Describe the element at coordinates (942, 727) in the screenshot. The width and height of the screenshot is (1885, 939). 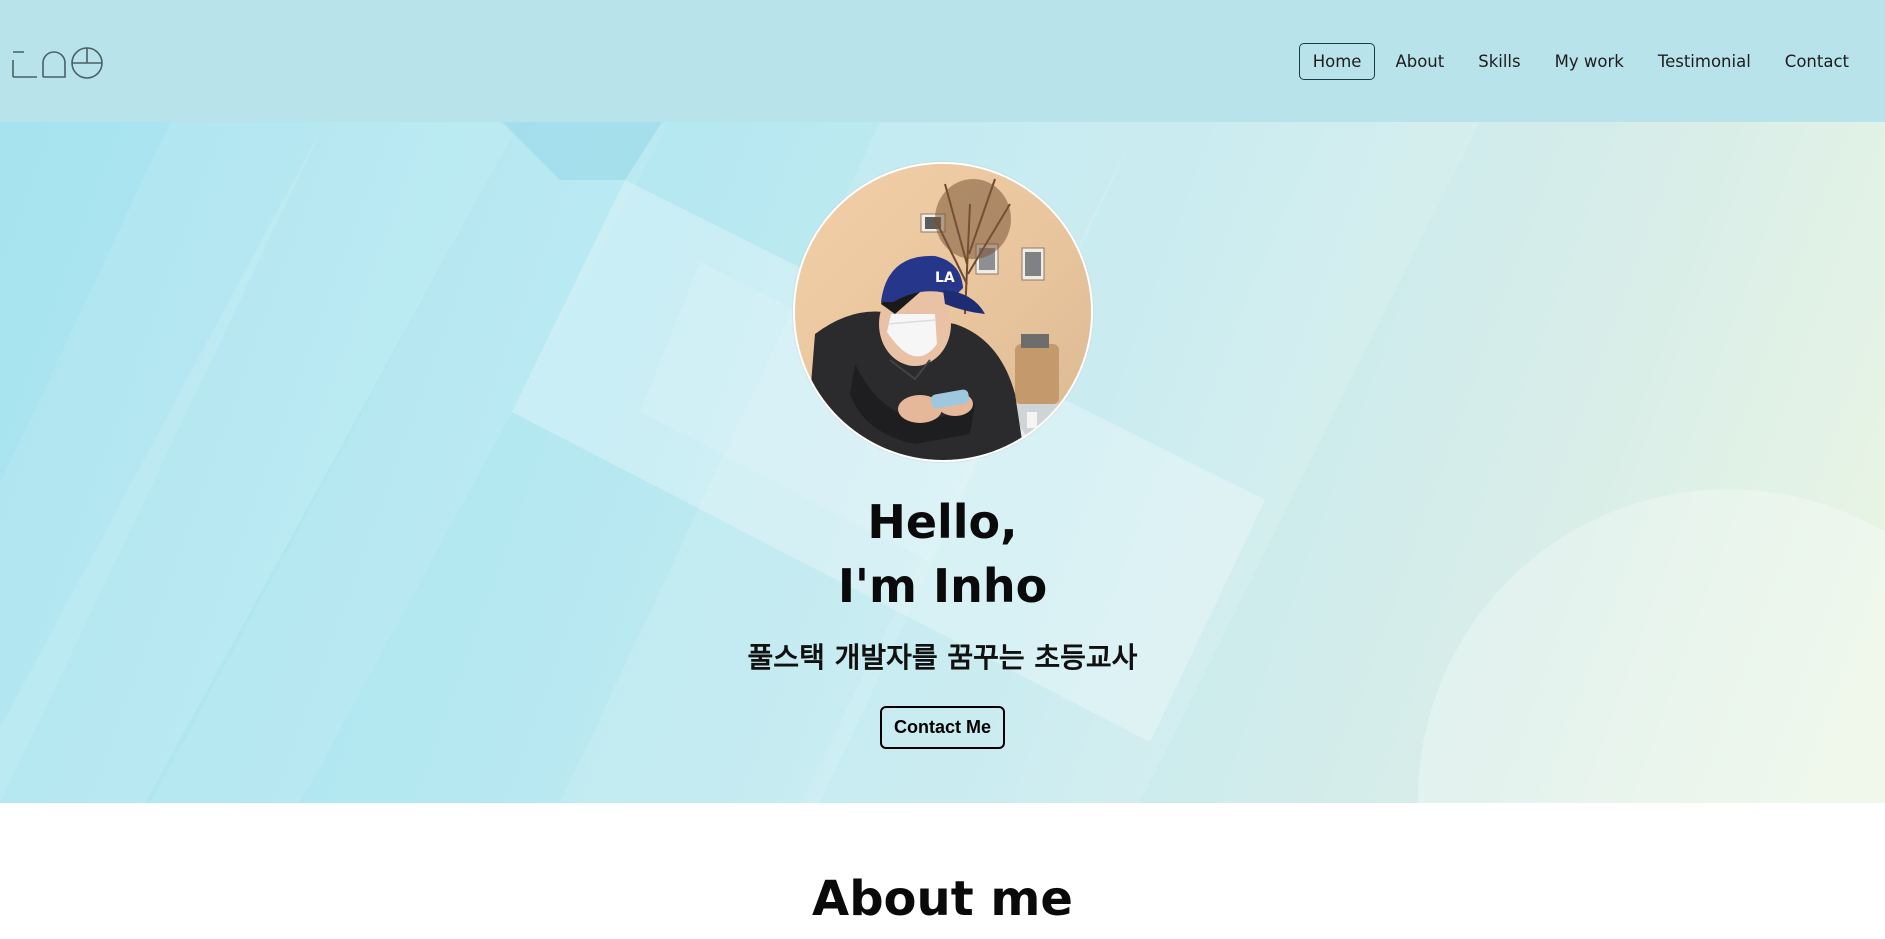
I see `contact-me-button: Contact Me` at that location.